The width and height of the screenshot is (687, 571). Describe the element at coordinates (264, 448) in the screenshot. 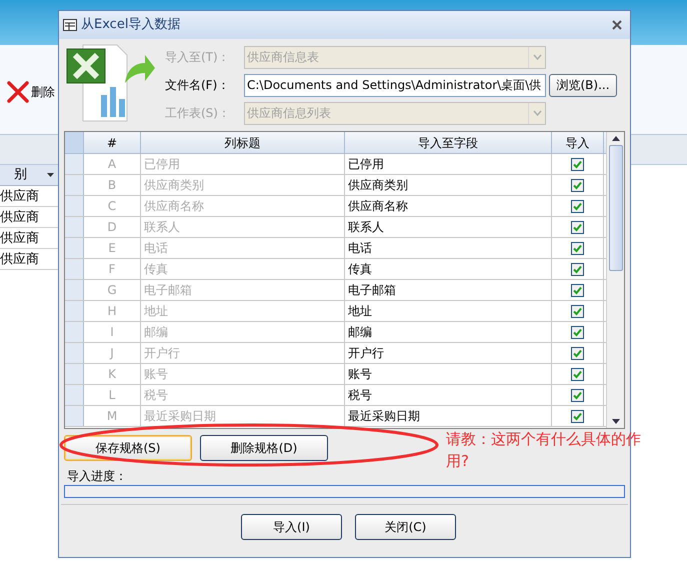

I see `spec-button: 删除规格(D)` at that location.